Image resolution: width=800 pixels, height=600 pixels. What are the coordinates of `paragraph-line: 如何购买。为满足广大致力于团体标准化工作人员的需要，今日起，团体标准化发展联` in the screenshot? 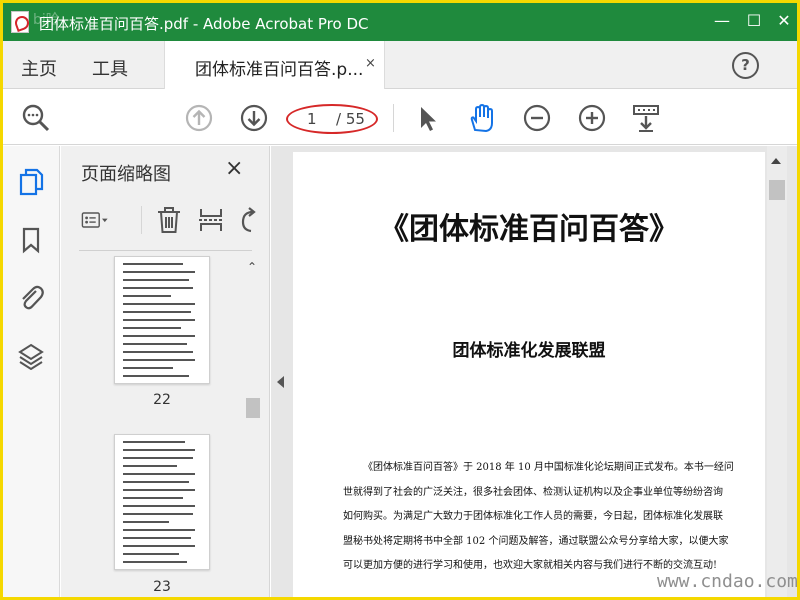 It's located at (533, 516).